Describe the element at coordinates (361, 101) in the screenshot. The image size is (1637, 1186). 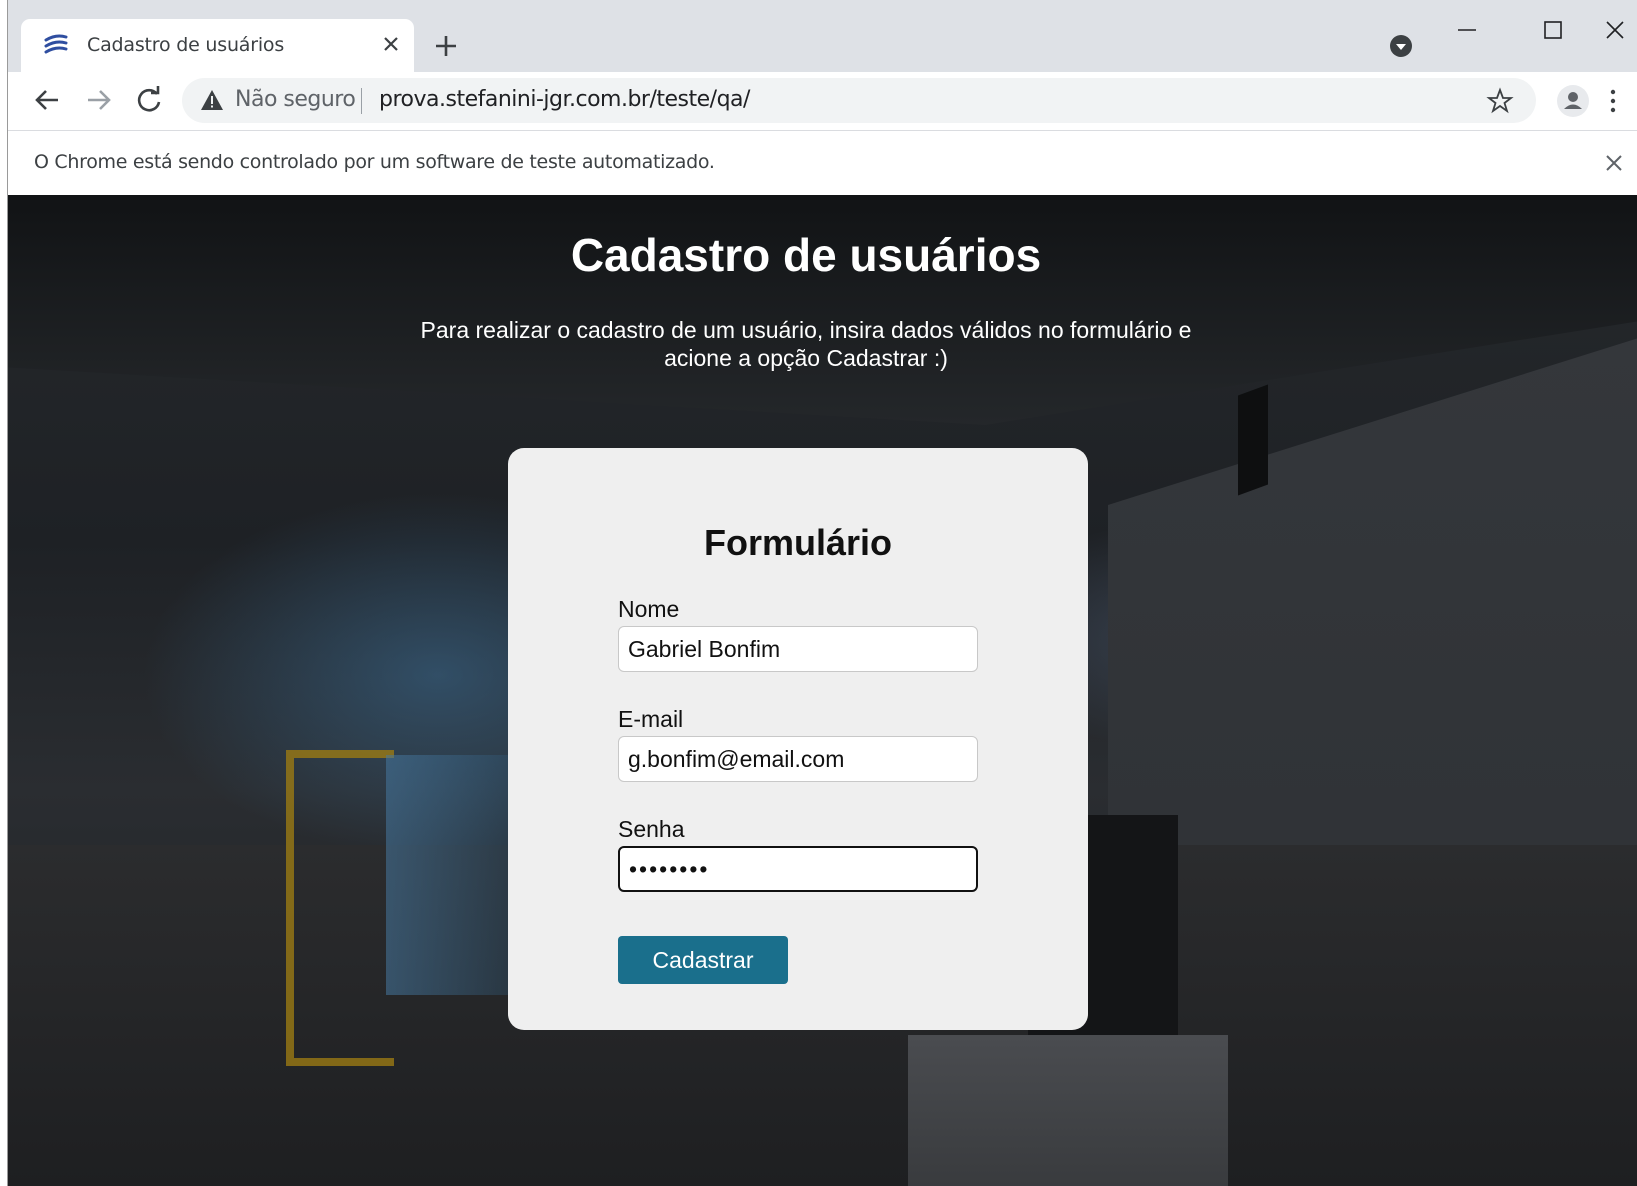
I see `address-separator` at that location.